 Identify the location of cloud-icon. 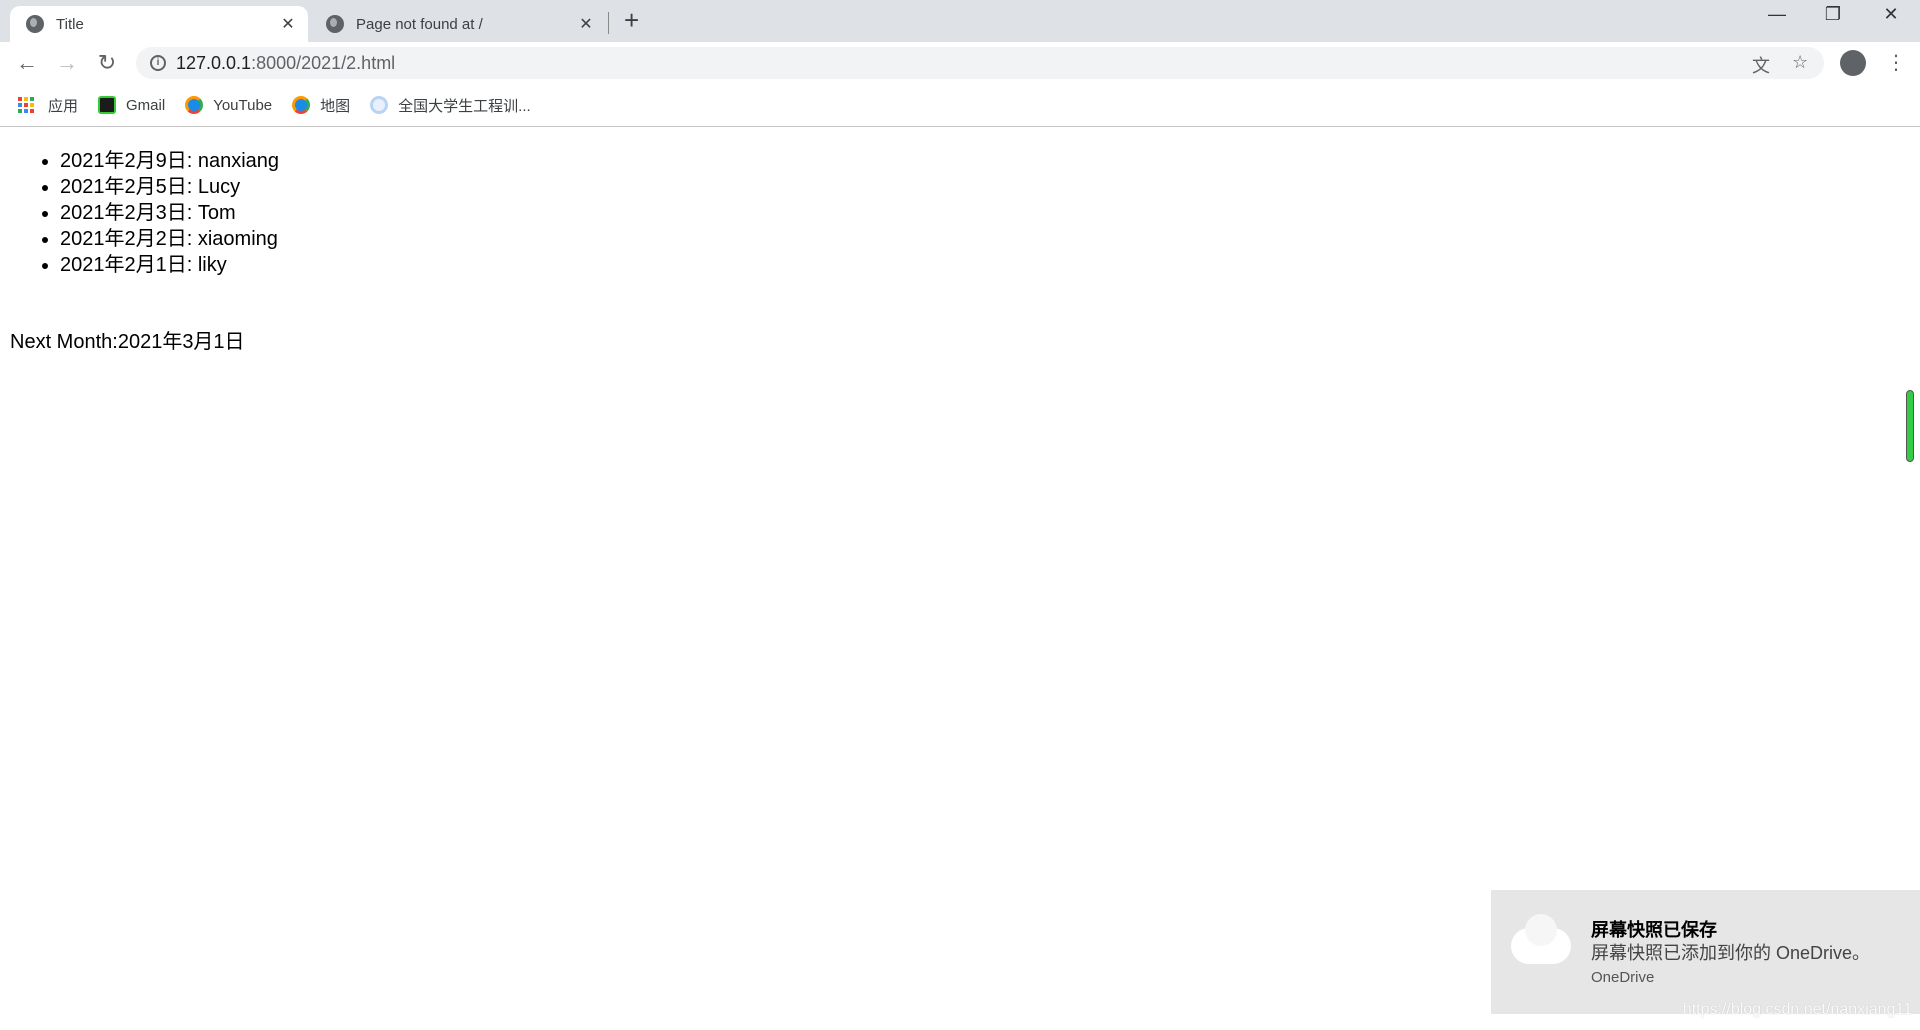
(1541, 939).